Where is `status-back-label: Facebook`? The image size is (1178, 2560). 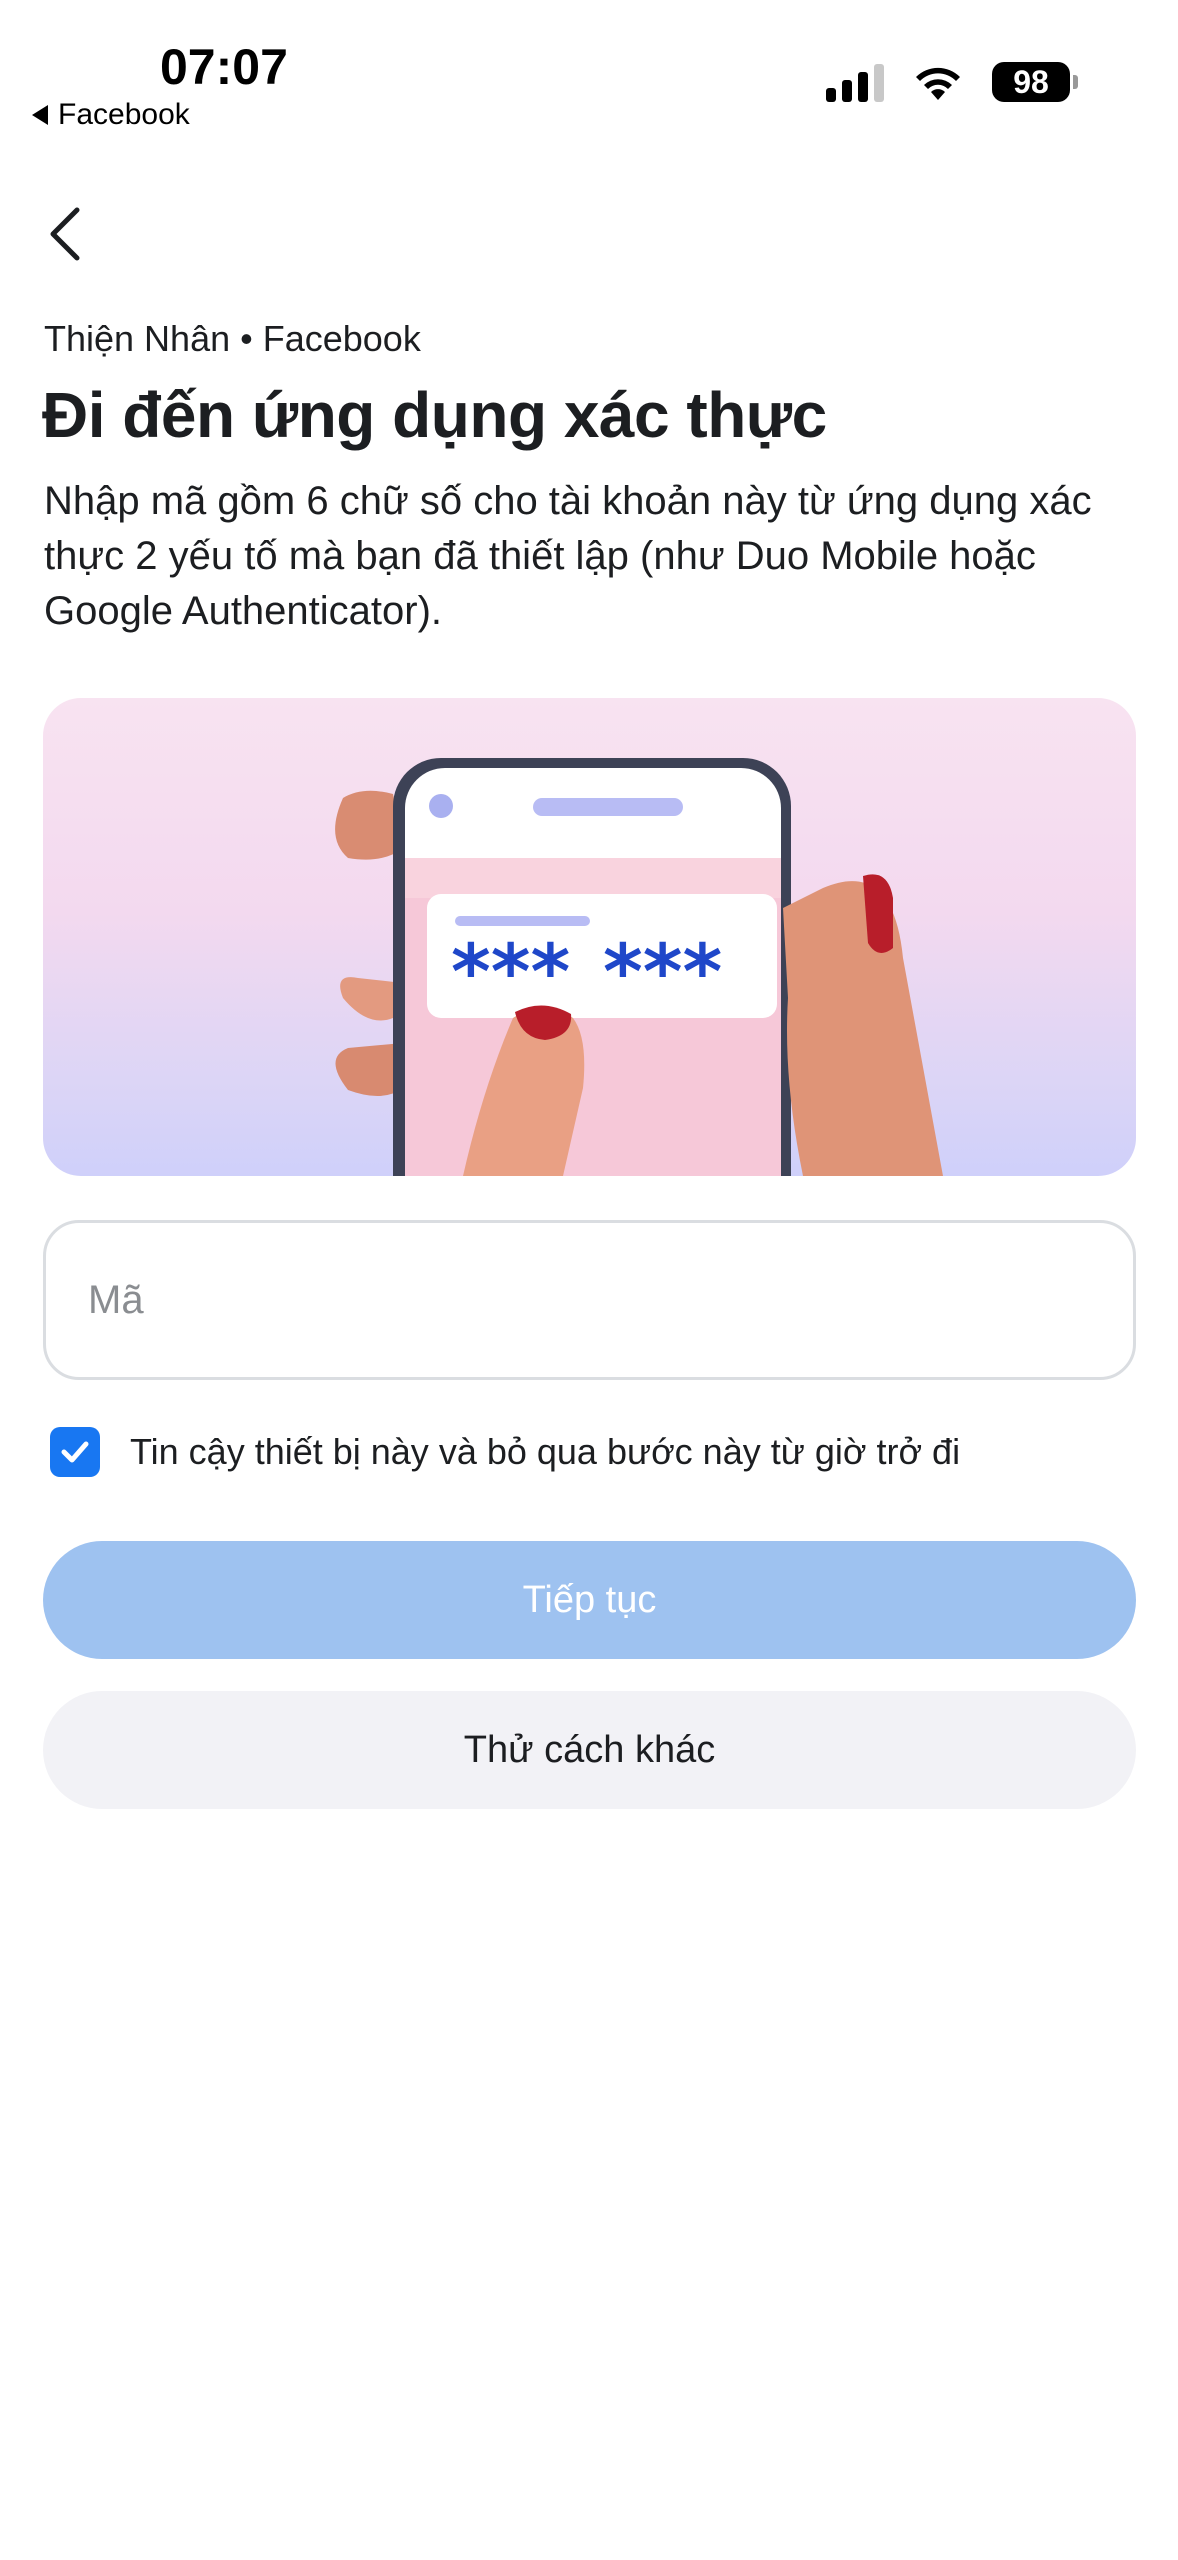 status-back-label: Facebook is located at coordinates (124, 114).